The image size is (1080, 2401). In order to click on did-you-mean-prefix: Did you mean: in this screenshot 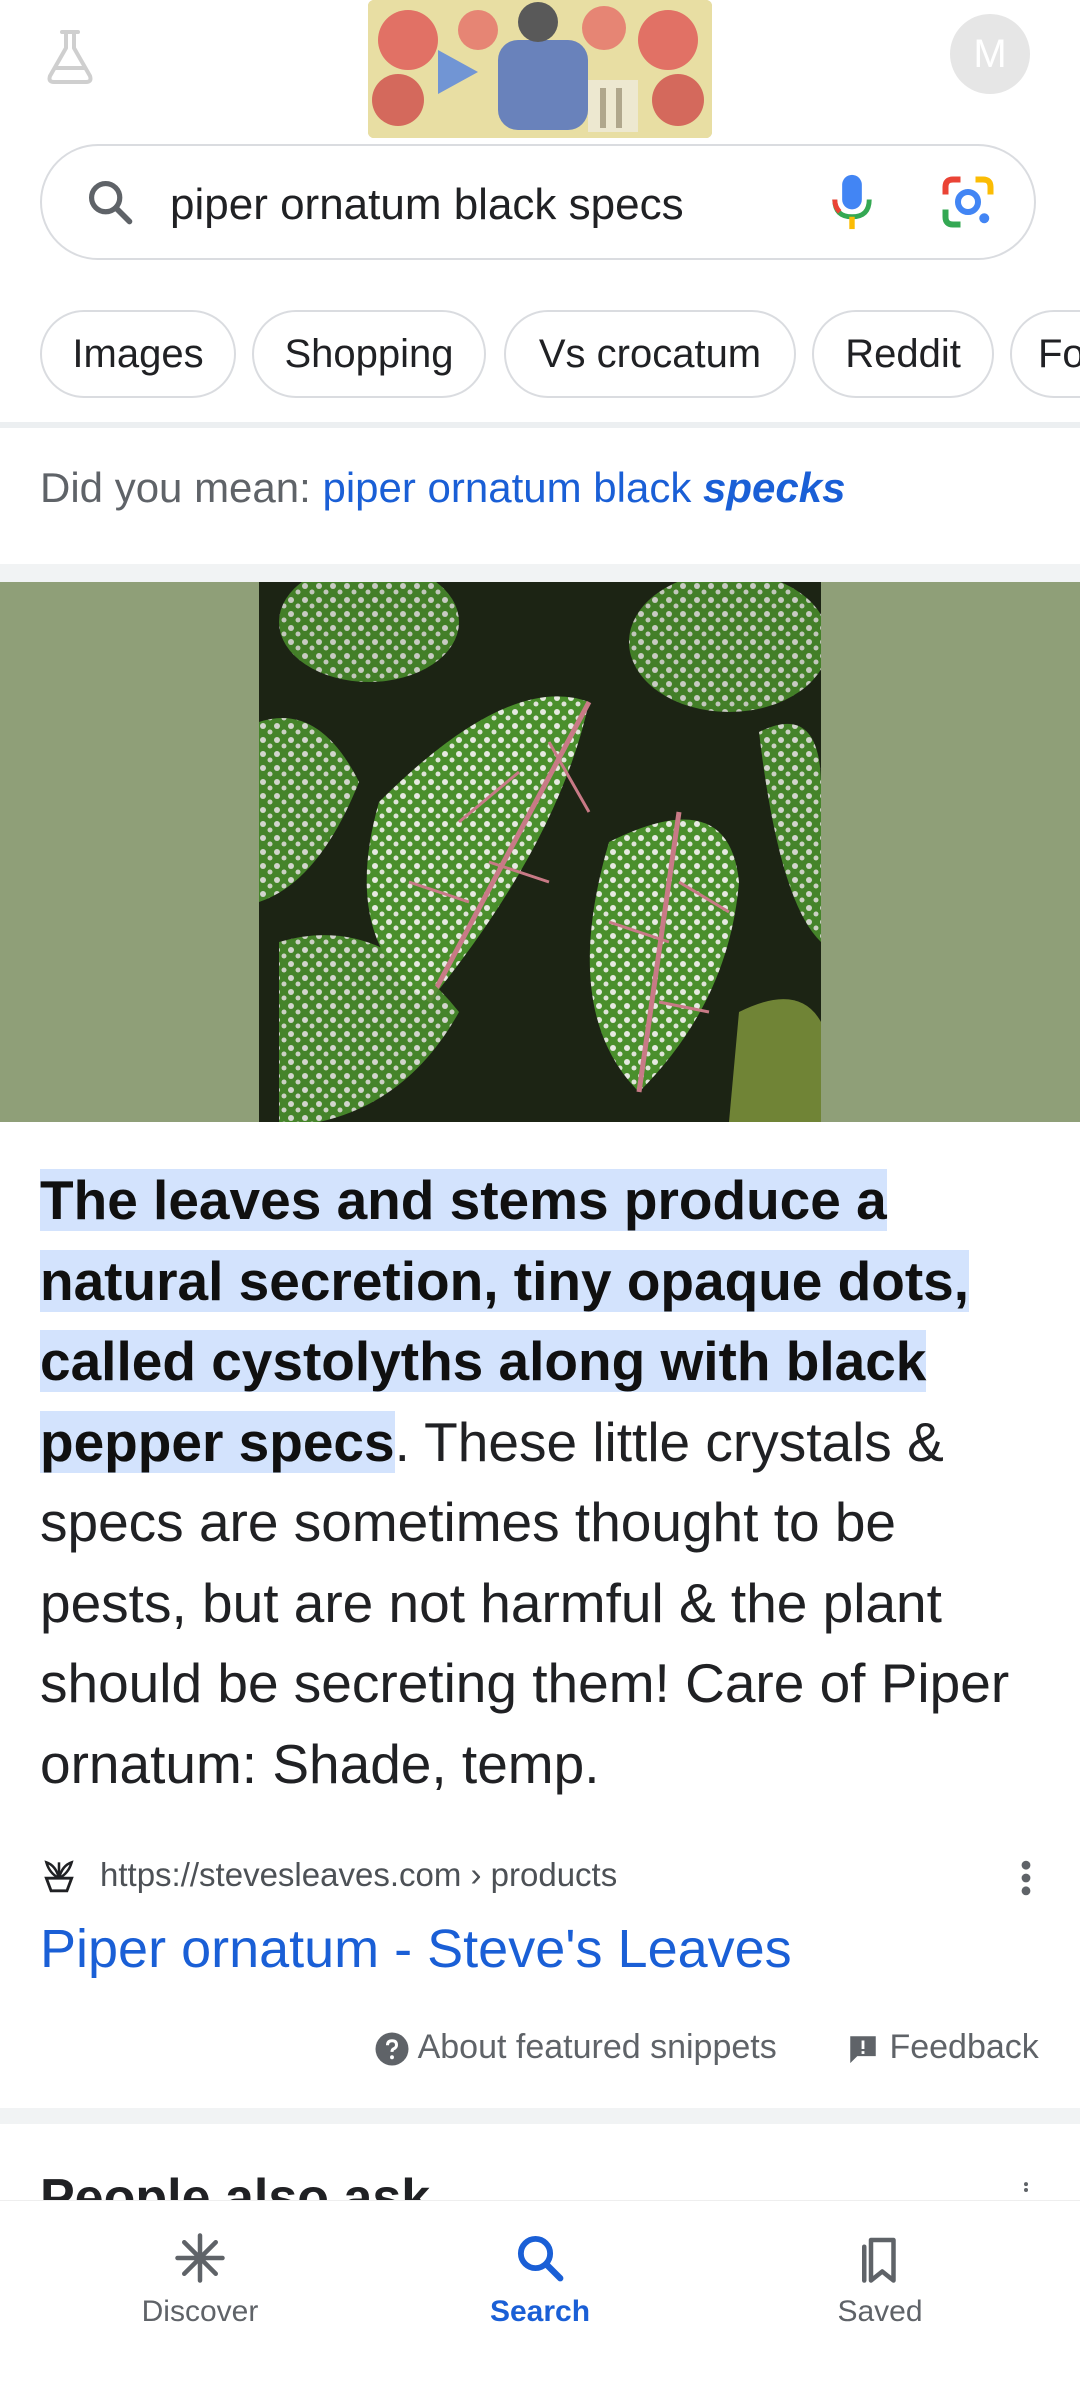, I will do `click(181, 487)`.